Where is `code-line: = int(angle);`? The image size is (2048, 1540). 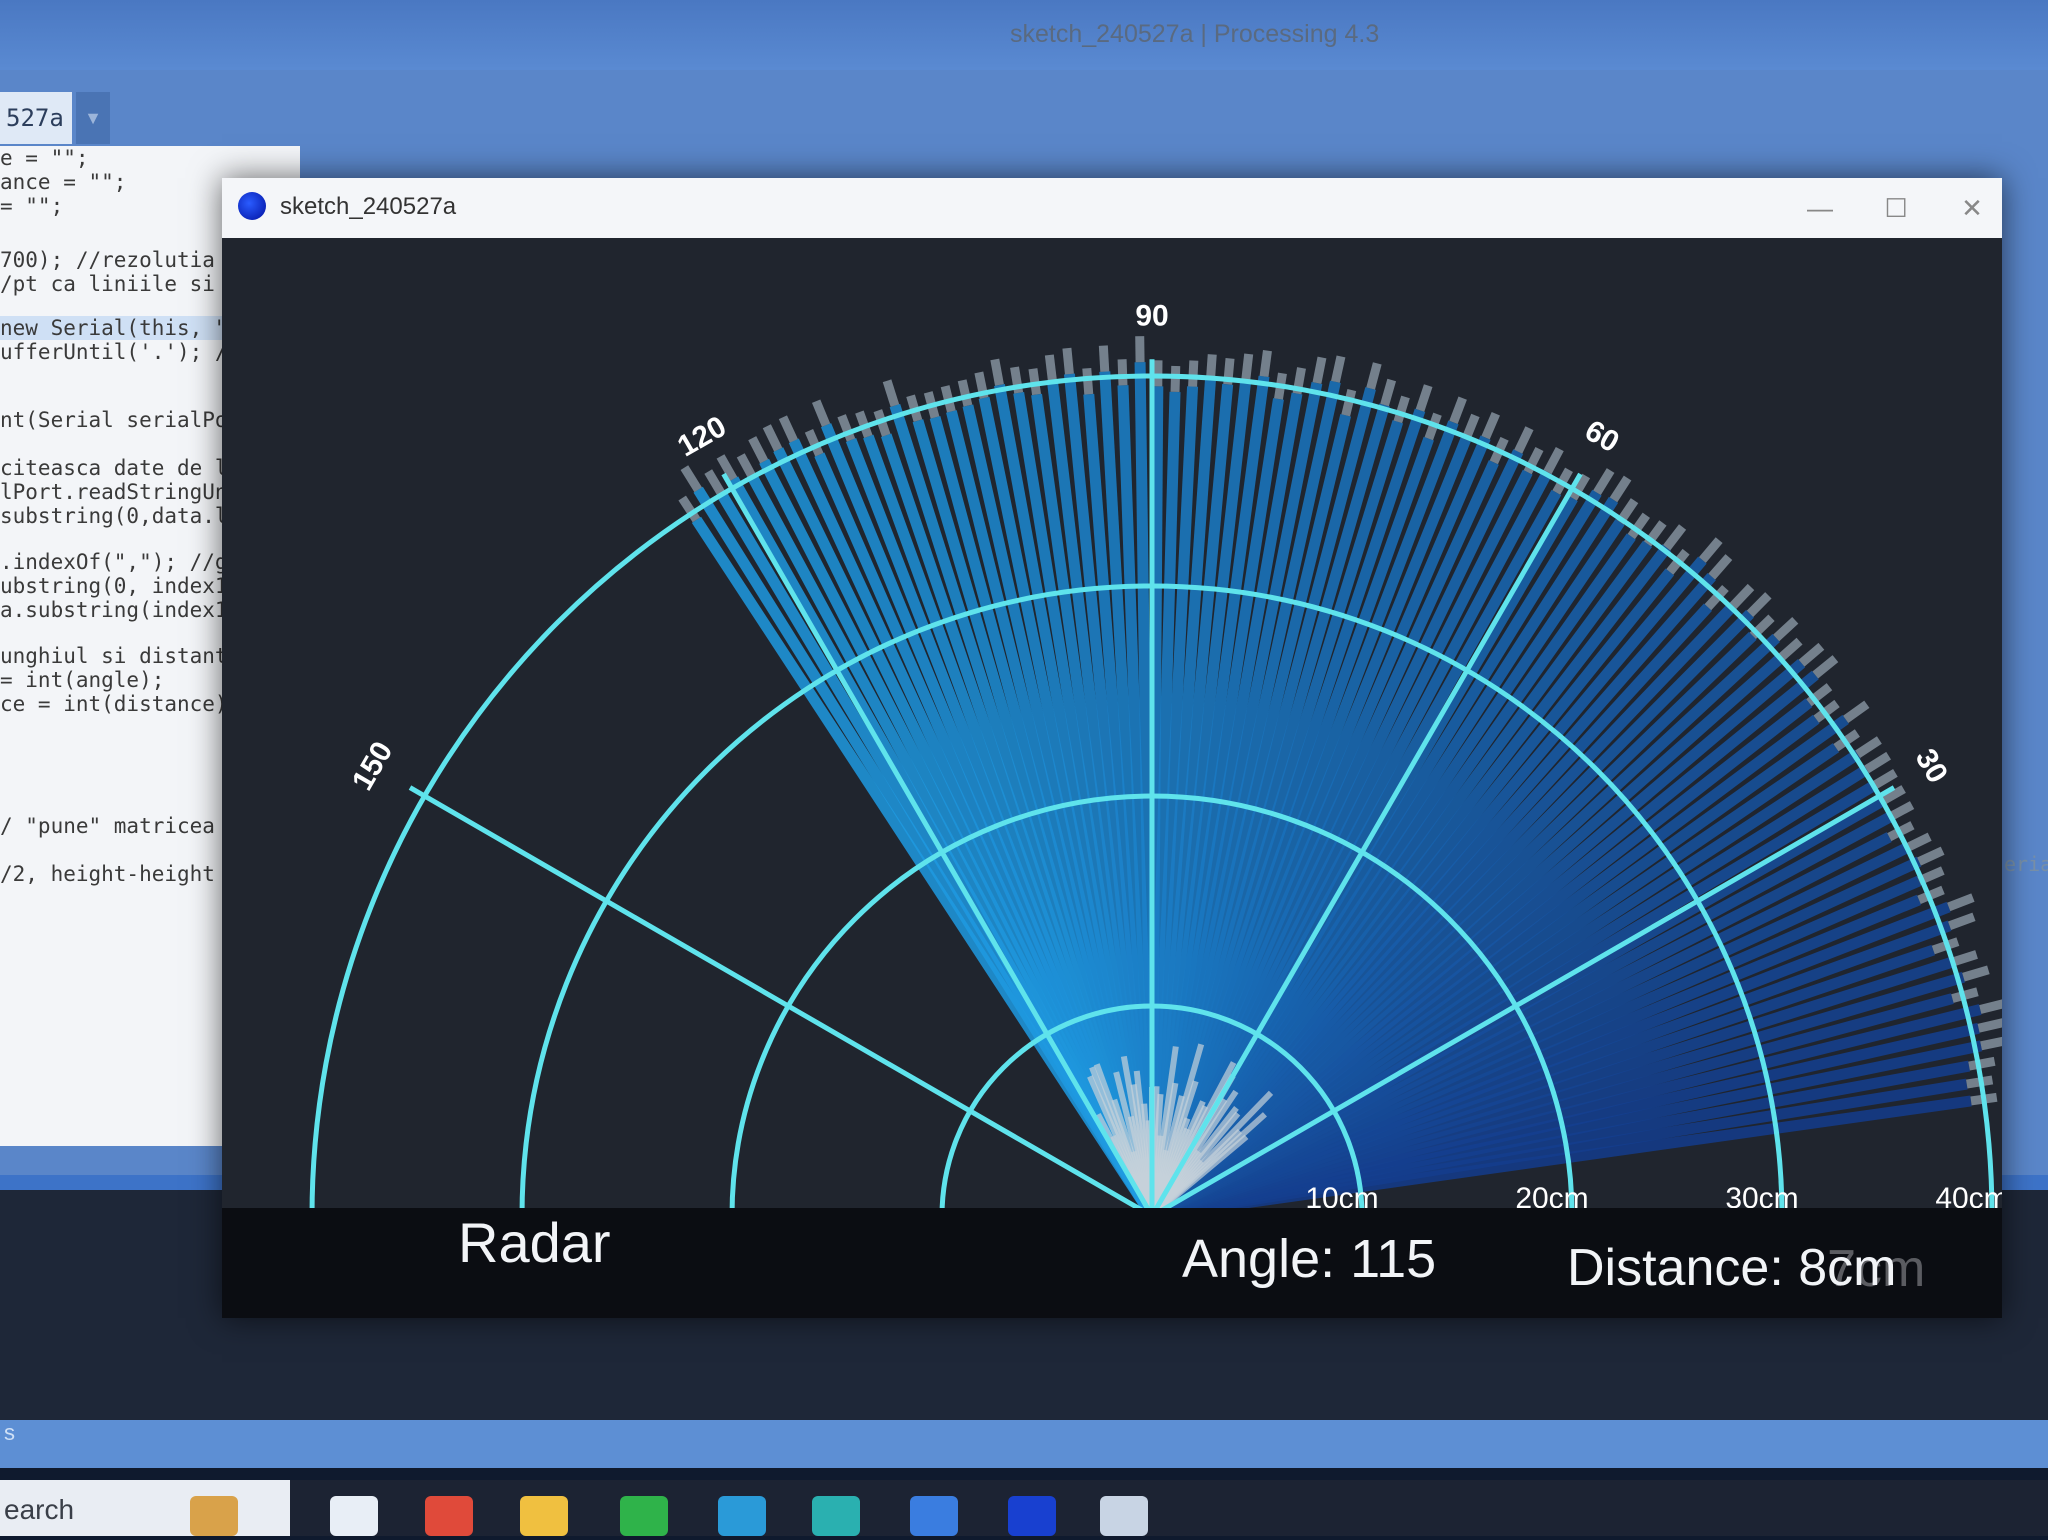 code-line: = int(angle); is located at coordinates (82, 680).